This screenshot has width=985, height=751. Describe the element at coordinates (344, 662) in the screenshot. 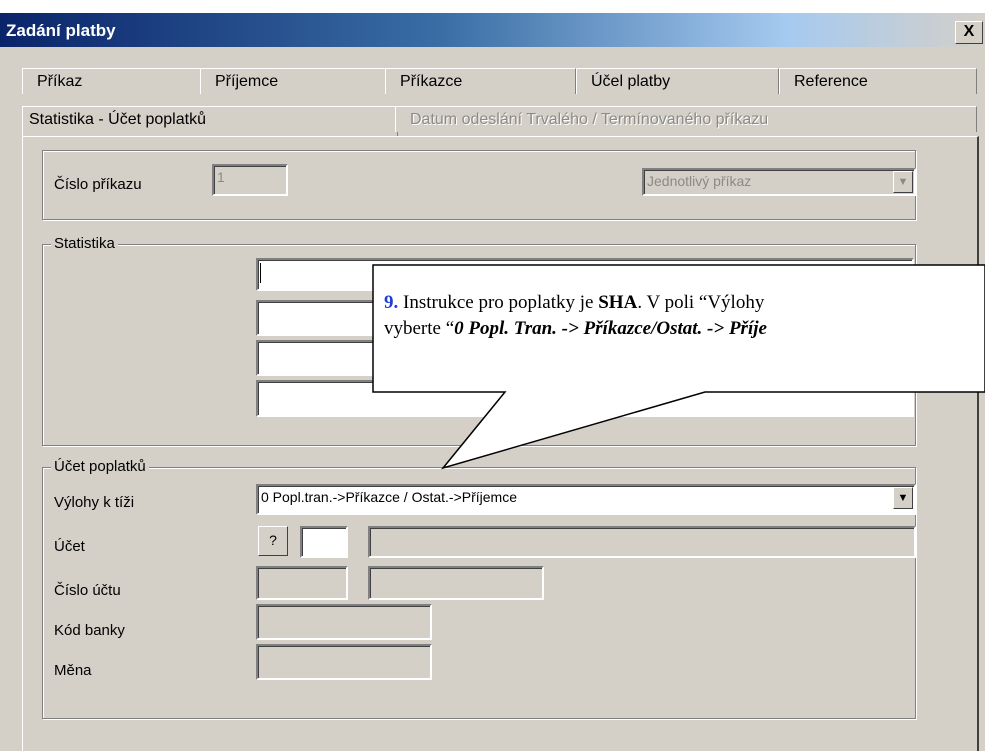

I see `currency-field` at that location.